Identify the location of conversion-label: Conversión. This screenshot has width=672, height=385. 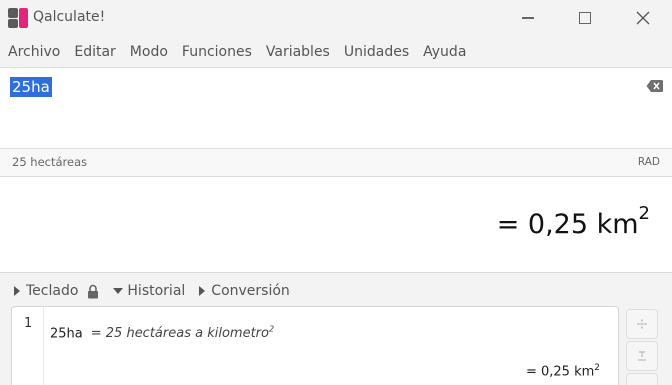
(250, 291).